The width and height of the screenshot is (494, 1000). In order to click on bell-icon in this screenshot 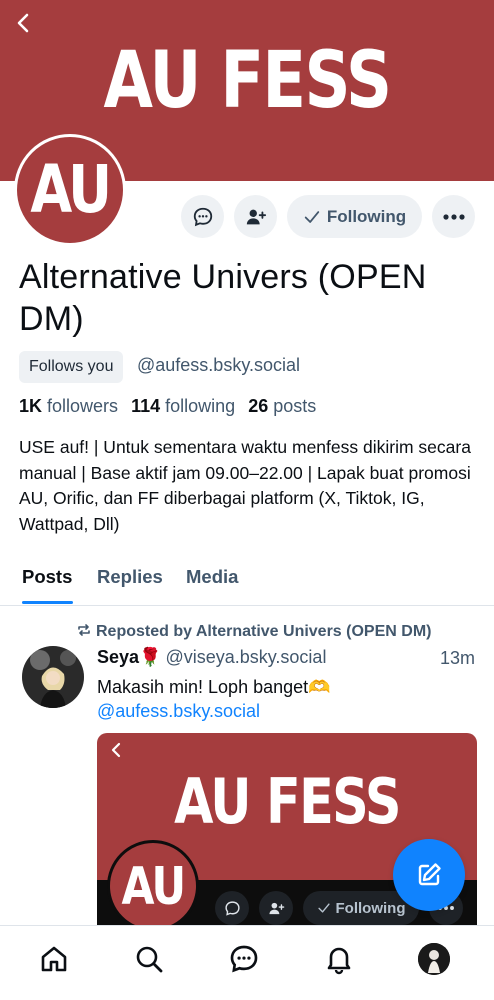, I will do `click(339, 961)`.